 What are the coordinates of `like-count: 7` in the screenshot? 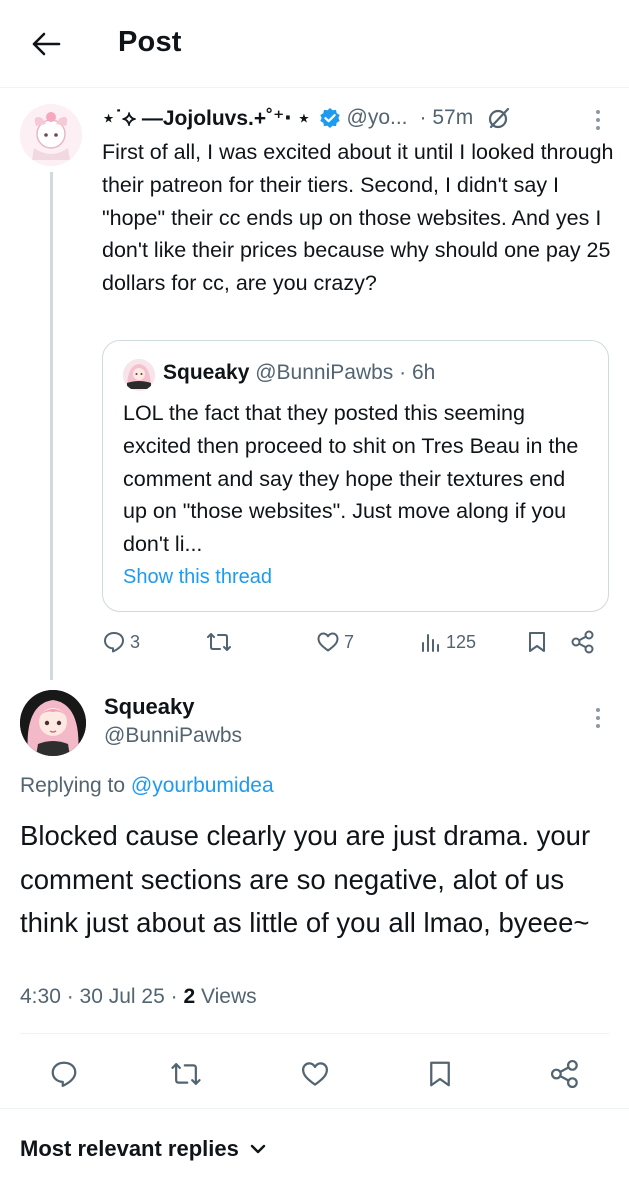 It's located at (349, 641).